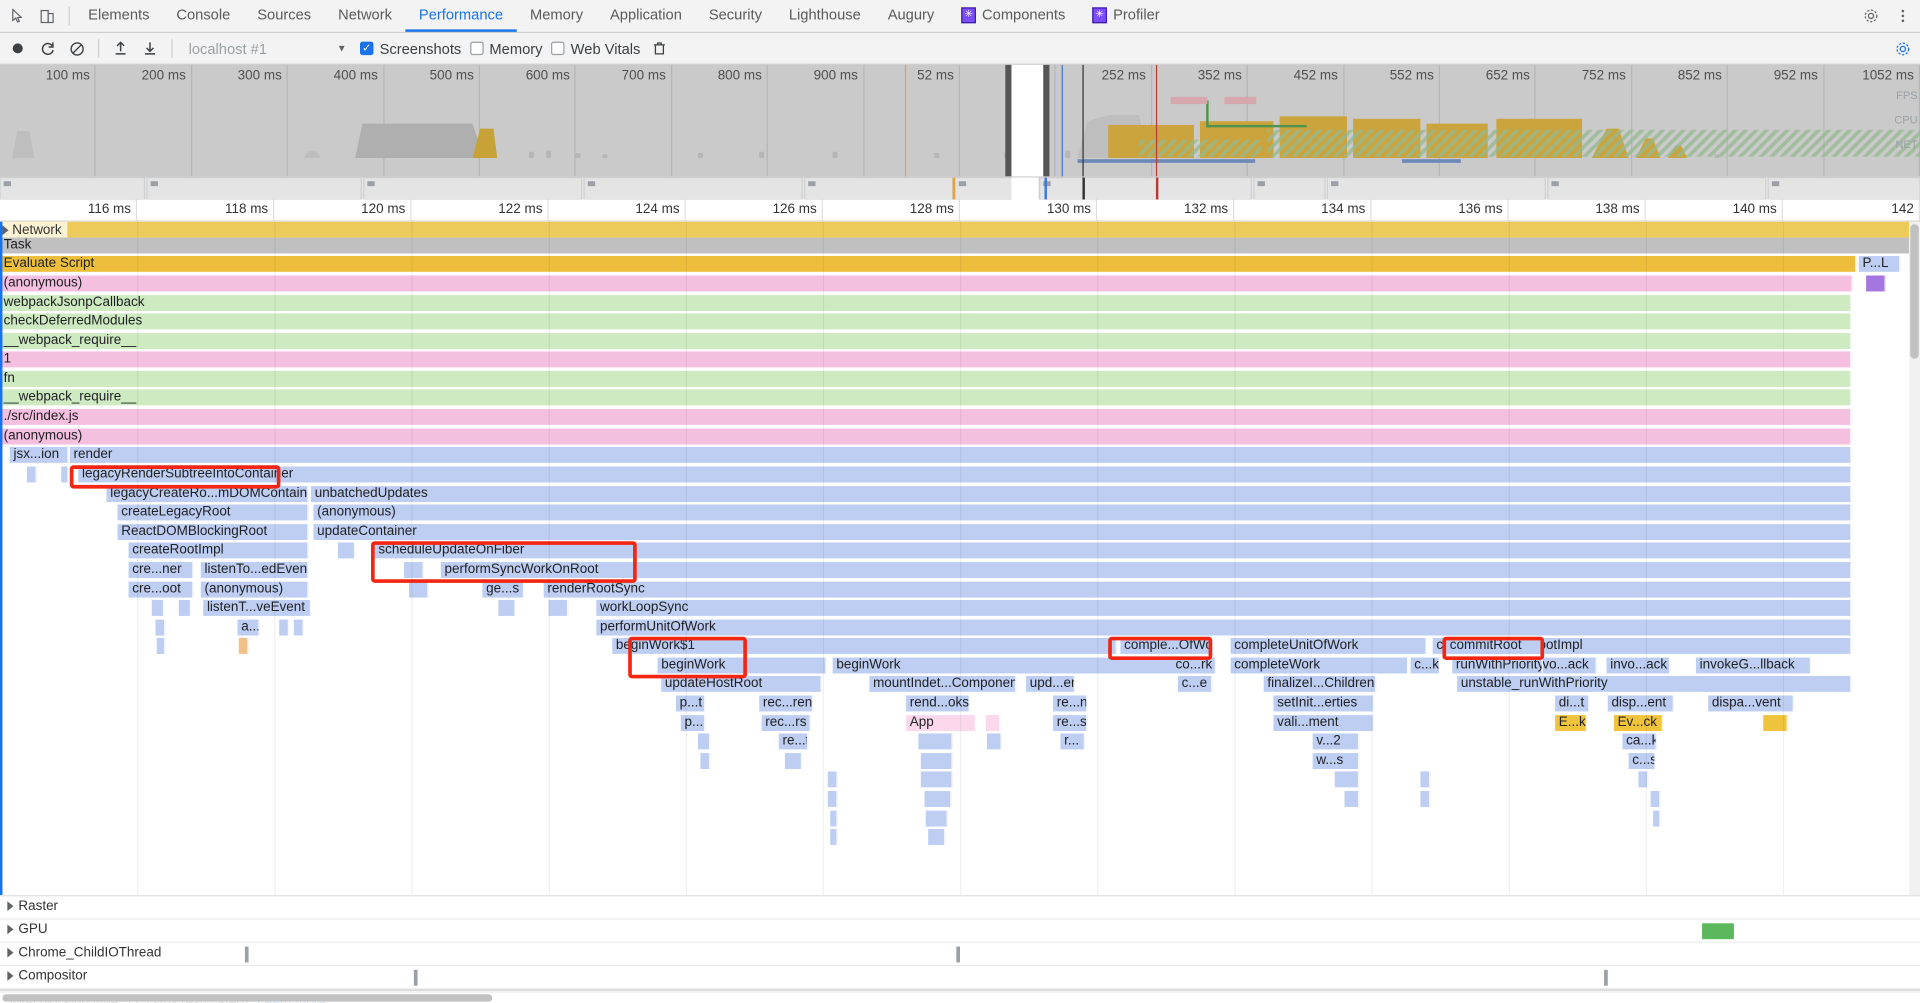 This screenshot has height=1003, width=1920. Describe the element at coordinates (516, 48) in the screenshot. I see `memory-label: Memory` at that location.